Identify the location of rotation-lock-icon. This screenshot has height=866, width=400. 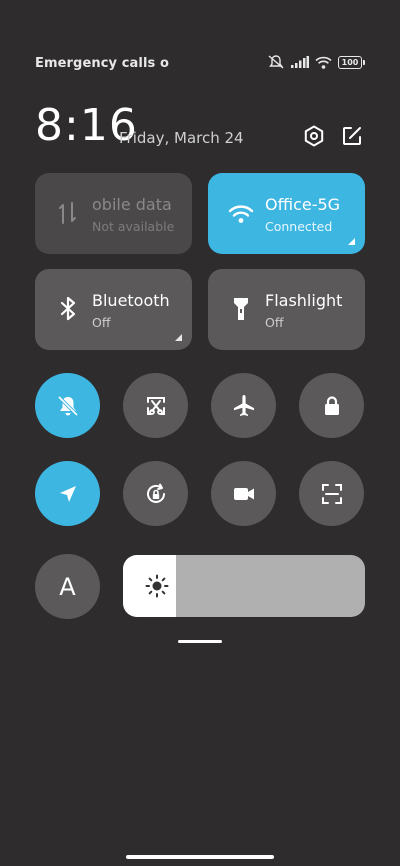
(155, 493).